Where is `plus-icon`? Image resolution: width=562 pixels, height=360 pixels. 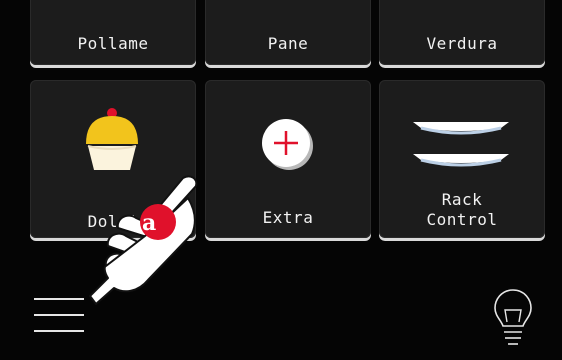 plus-icon is located at coordinates (287, 144).